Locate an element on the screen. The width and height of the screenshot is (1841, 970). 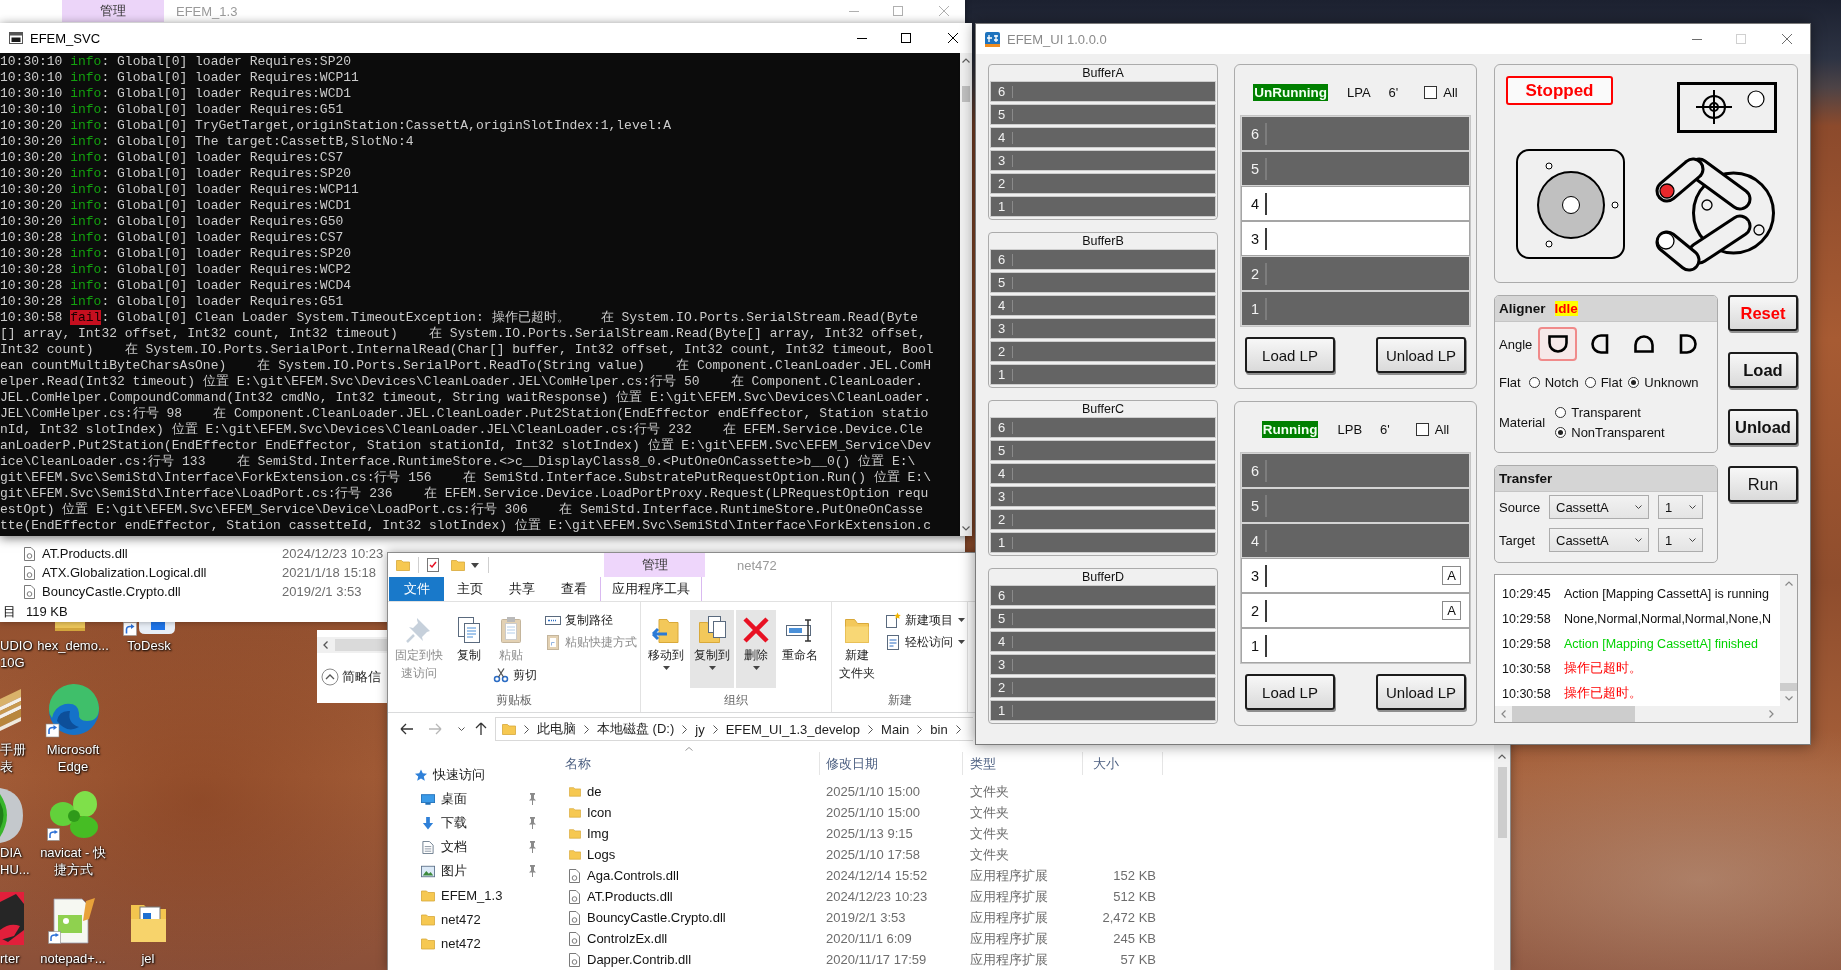
ribbon-button: 复制到 is located at coordinates (712, 649).